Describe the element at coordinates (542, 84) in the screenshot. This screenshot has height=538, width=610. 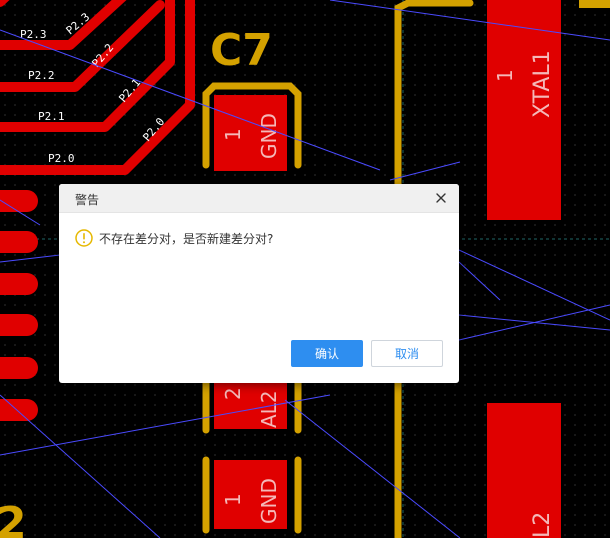
I see `component-label: XTAL1` at that location.